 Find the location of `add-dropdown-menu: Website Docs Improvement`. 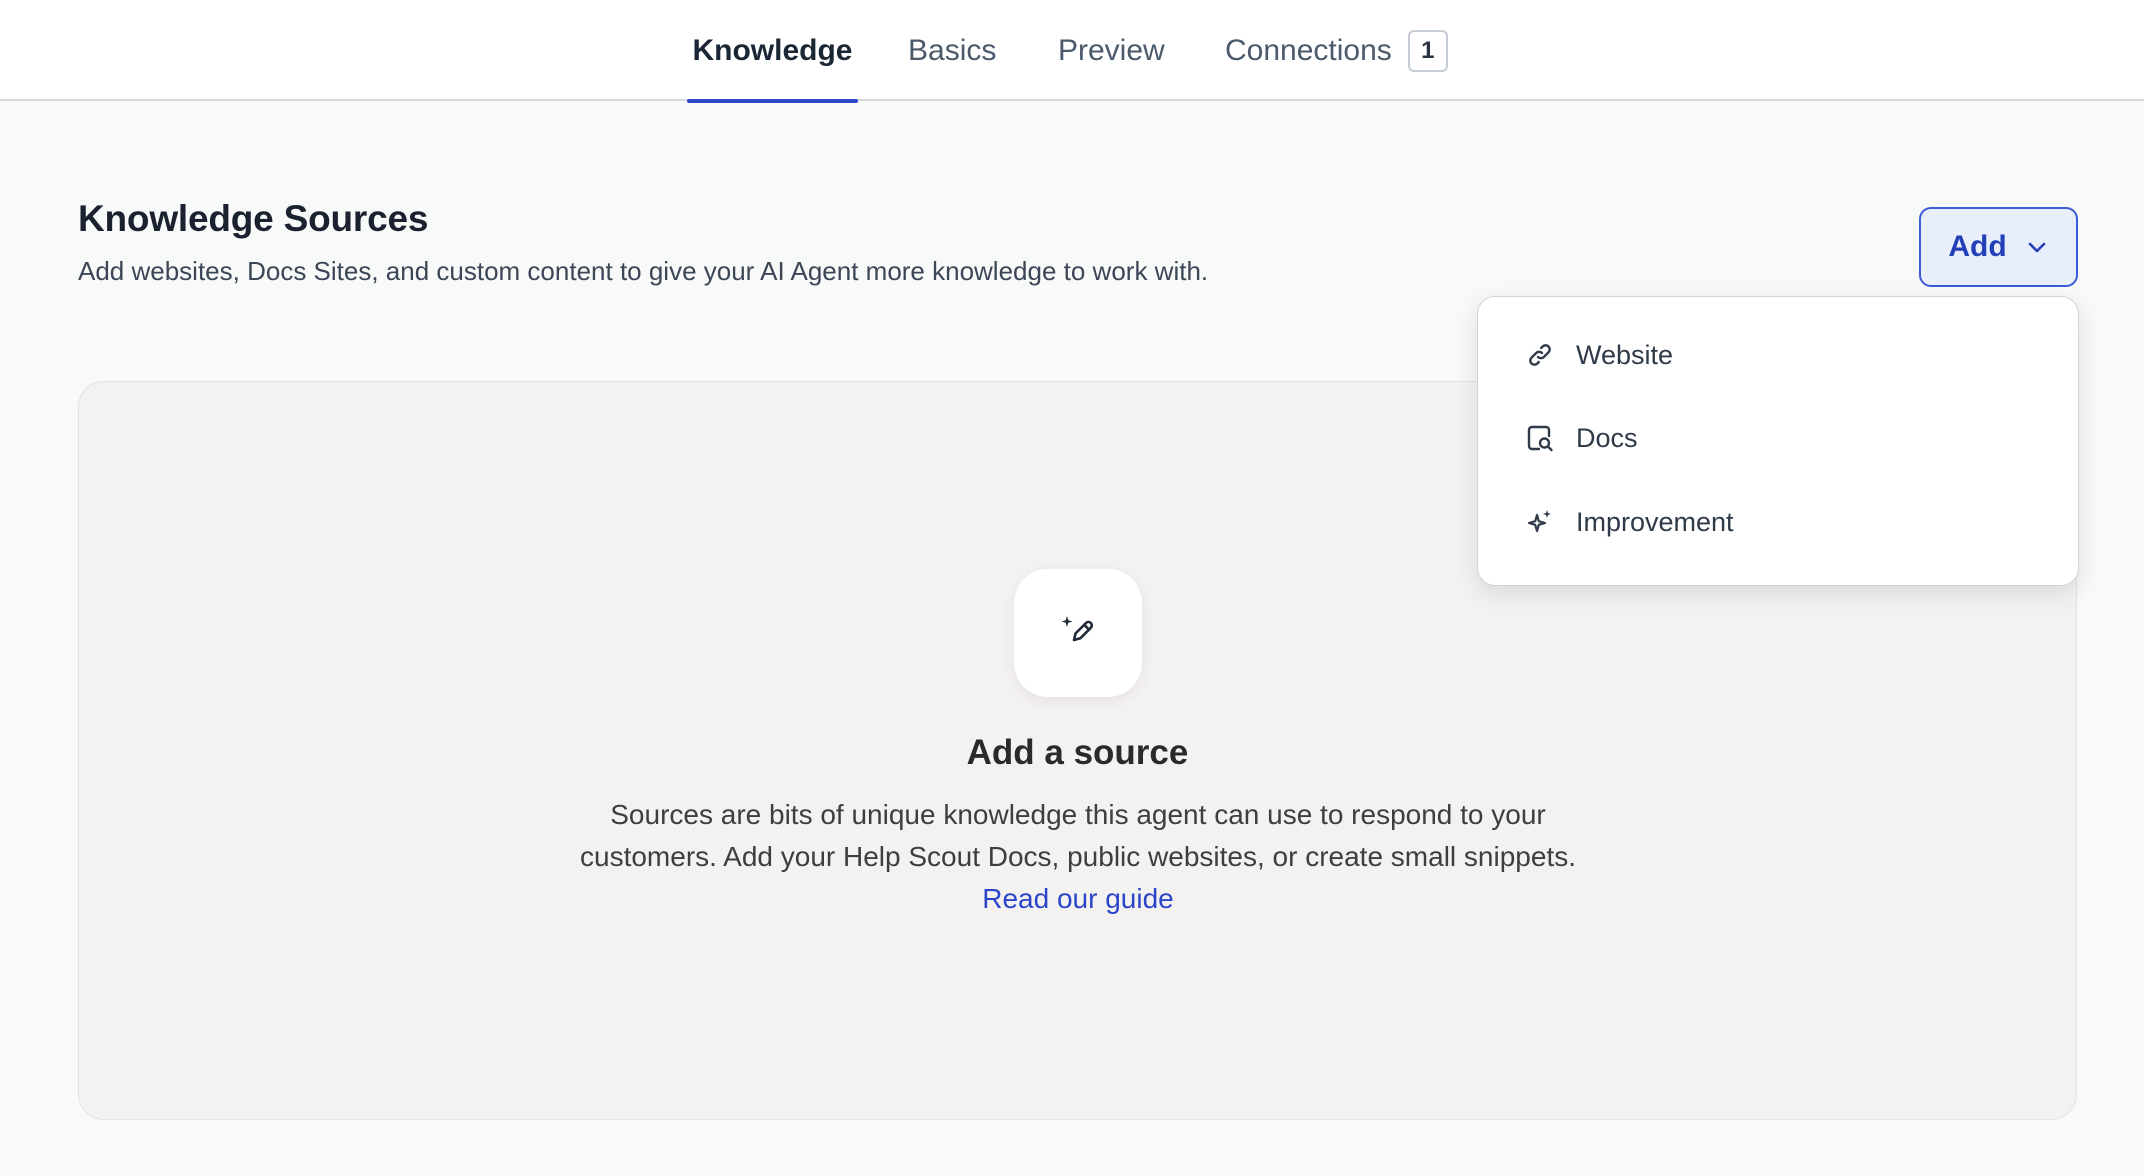

add-dropdown-menu: Website Docs Improvement is located at coordinates (1778, 441).